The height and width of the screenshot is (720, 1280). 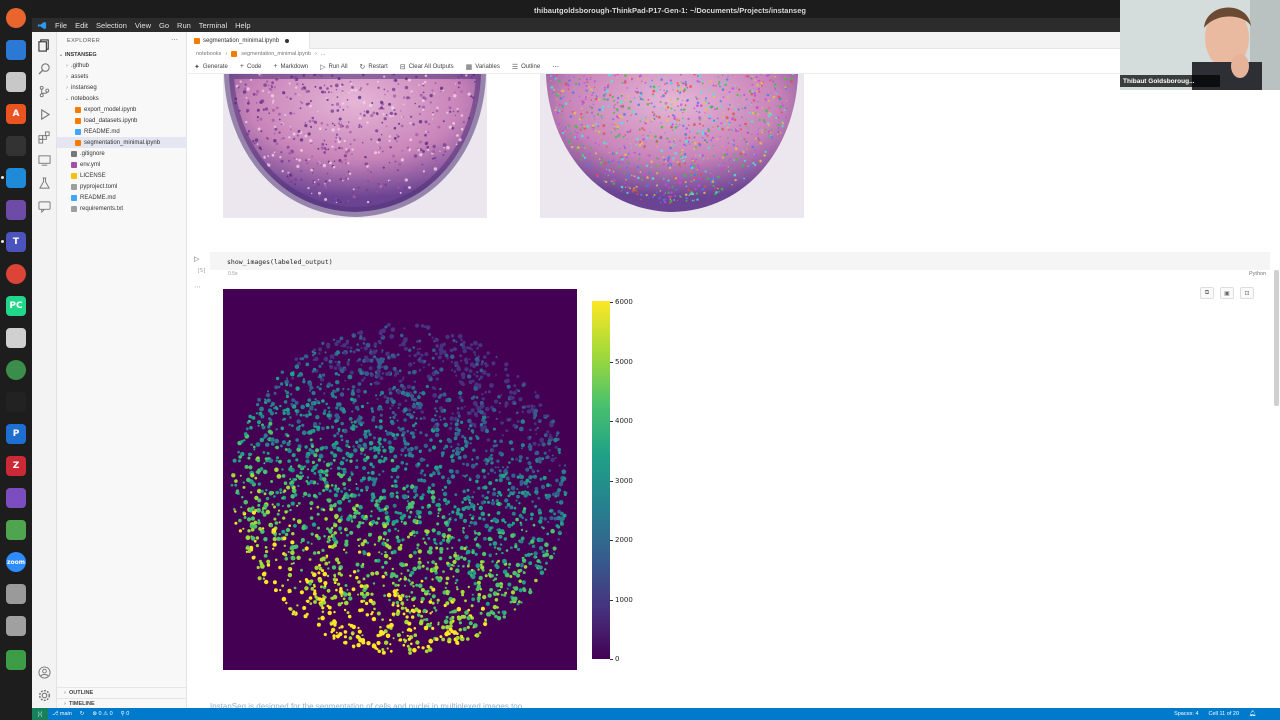 What do you see at coordinates (44, 183) in the screenshot?
I see `testing-flask-icon` at bounding box center [44, 183].